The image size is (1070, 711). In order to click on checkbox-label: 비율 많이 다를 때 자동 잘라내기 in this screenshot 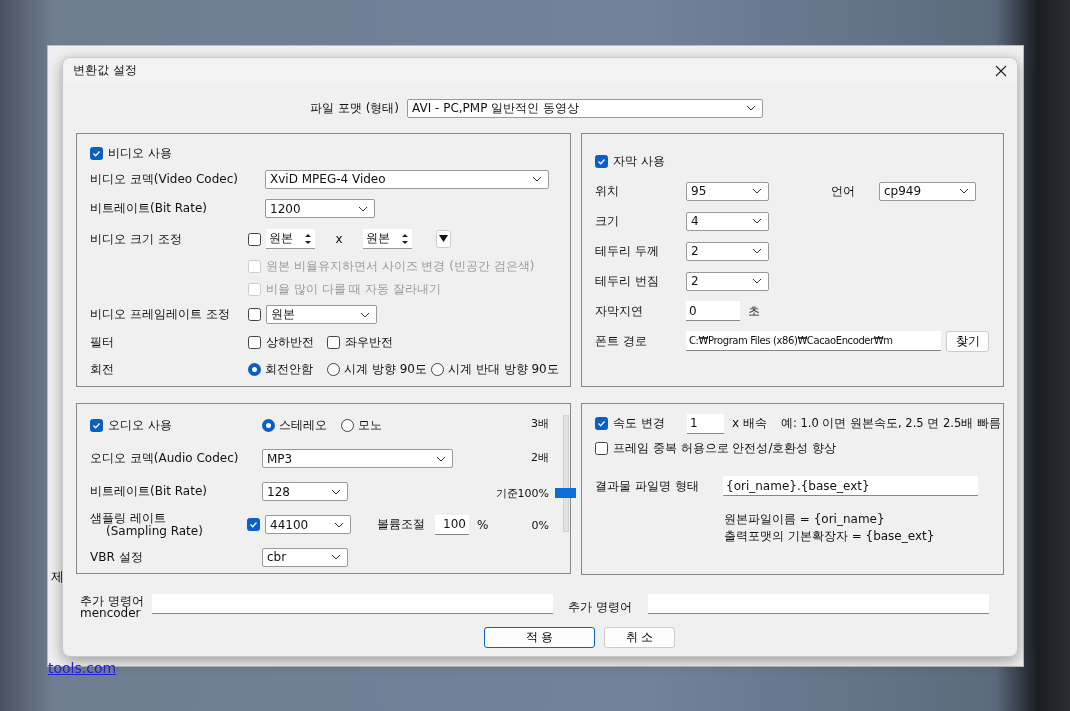, I will do `click(354, 289)`.